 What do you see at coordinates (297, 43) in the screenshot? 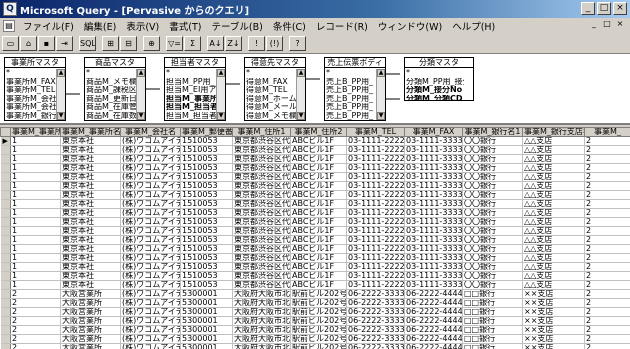
I see `help-button: ?` at bounding box center [297, 43].